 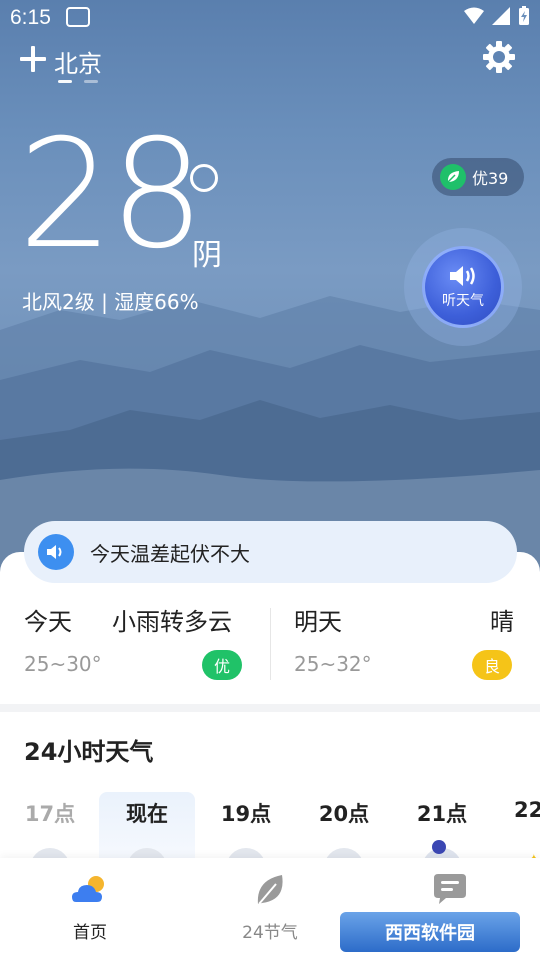 What do you see at coordinates (50, 814) in the screenshot?
I see `hour-label: 17点` at bounding box center [50, 814].